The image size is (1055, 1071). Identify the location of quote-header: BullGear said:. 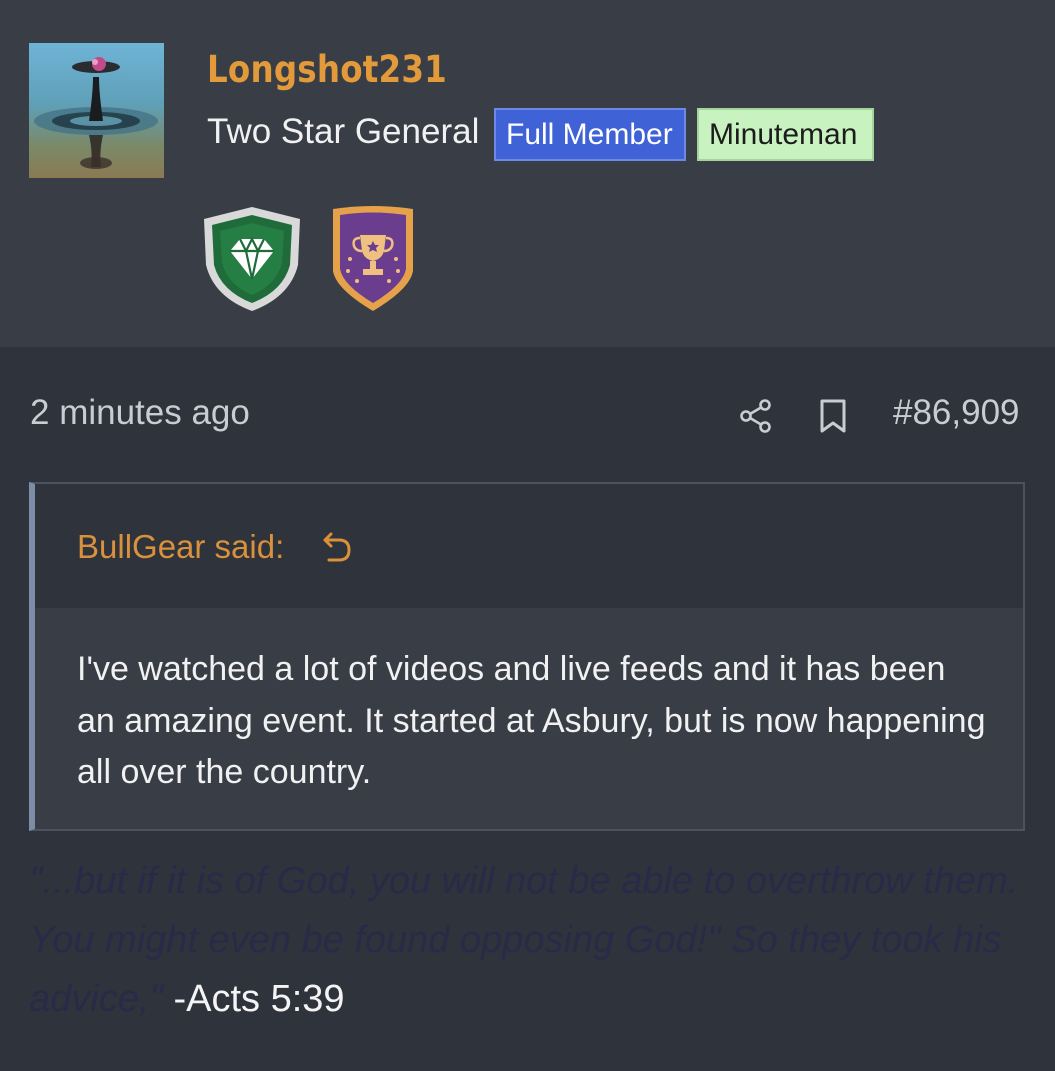
(529, 546).